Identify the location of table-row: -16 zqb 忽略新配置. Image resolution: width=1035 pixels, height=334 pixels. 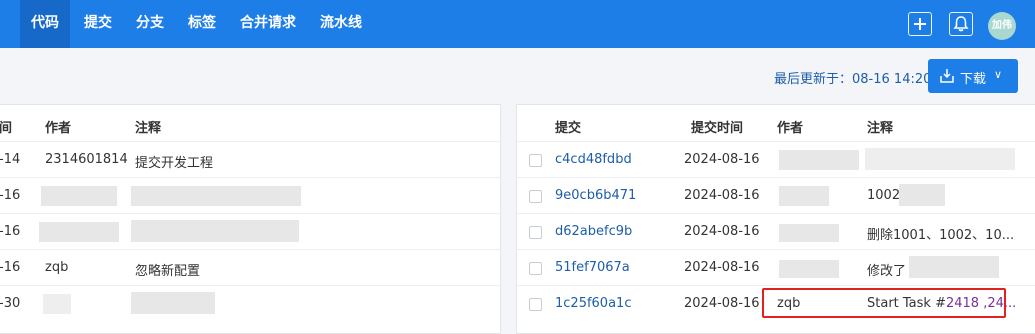
(250, 267).